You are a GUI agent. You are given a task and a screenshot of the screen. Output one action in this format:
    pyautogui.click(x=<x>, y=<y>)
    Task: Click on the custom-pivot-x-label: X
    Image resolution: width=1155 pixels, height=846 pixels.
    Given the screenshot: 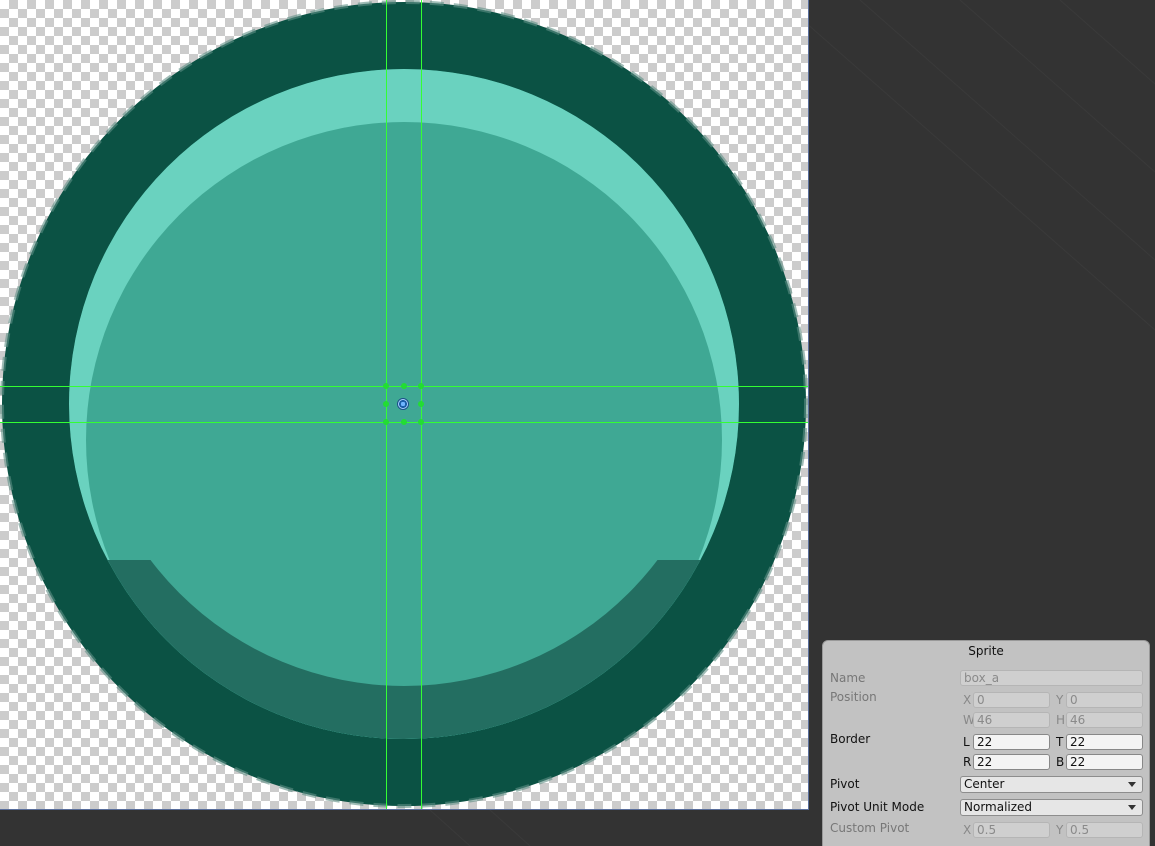 What is the action you would take?
    pyautogui.click(x=967, y=830)
    